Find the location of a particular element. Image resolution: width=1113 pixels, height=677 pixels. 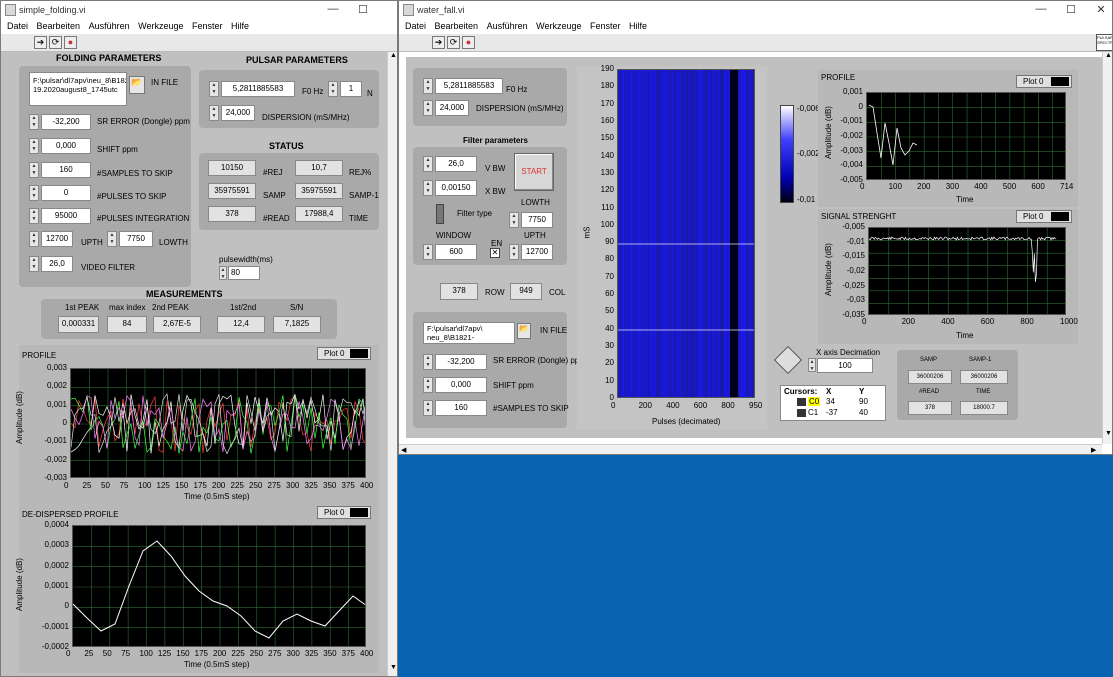

video-field: 26,0 is located at coordinates (57, 264).